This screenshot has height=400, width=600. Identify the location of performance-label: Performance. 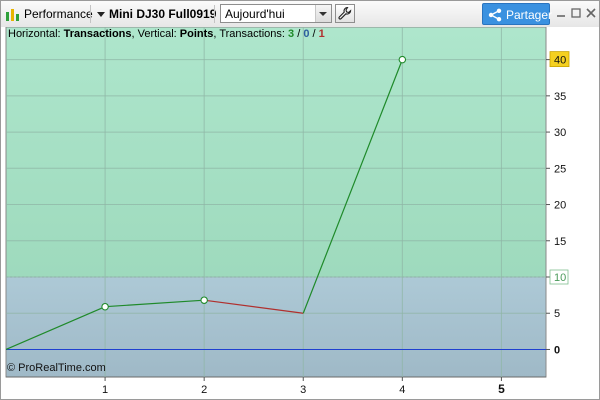
(58, 14).